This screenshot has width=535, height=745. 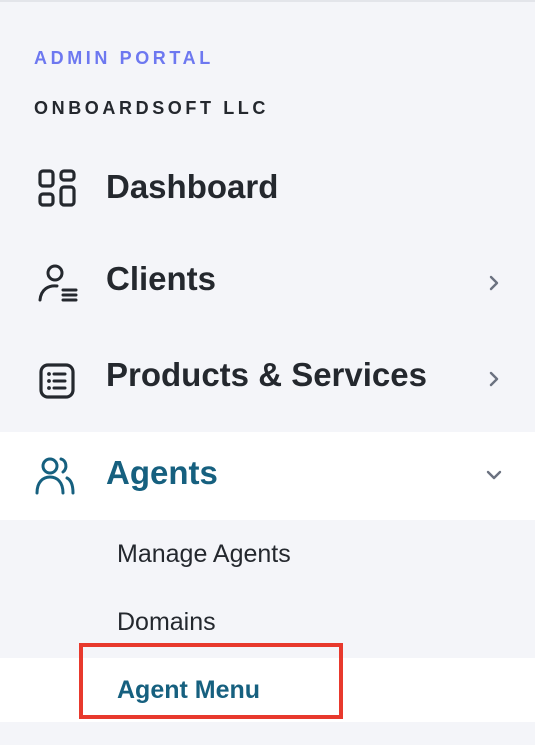 What do you see at coordinates (58, 283) in the screenshot?
I see `user-list-icon` at bounding box center [58, 283].